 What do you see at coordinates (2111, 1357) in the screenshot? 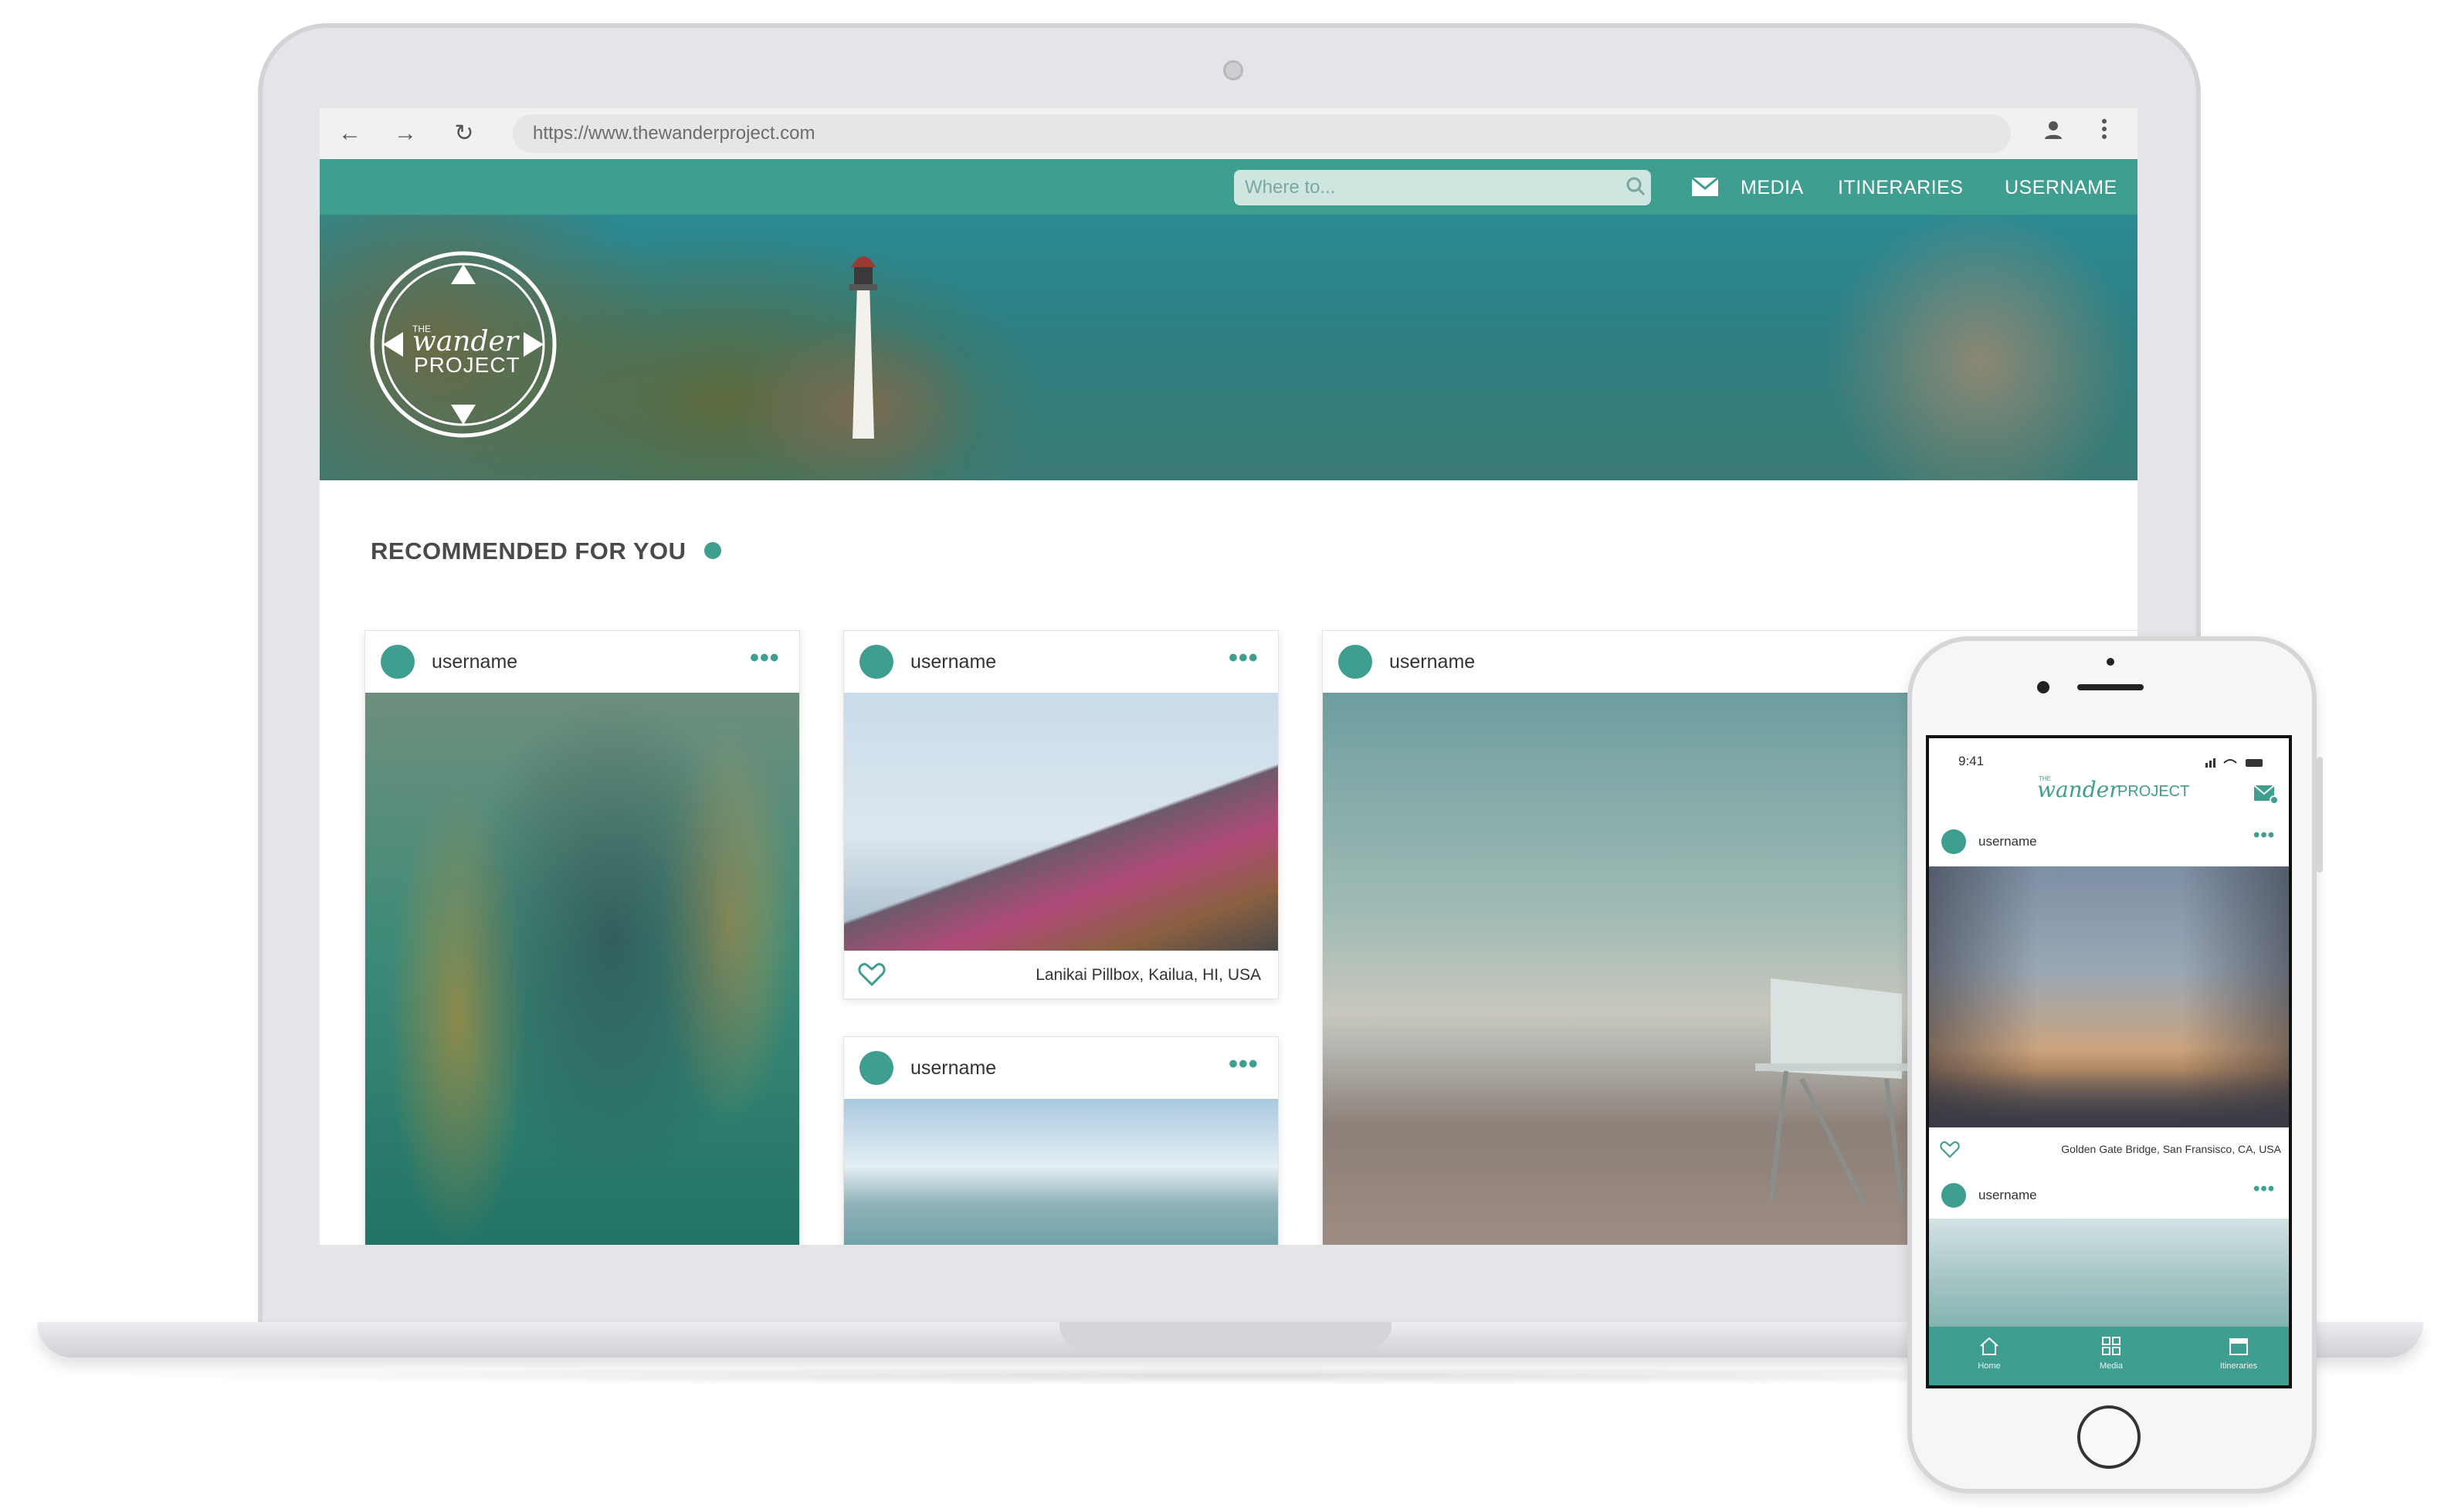
I see `tab-media: Media` at bounding box center [2111, 1357].